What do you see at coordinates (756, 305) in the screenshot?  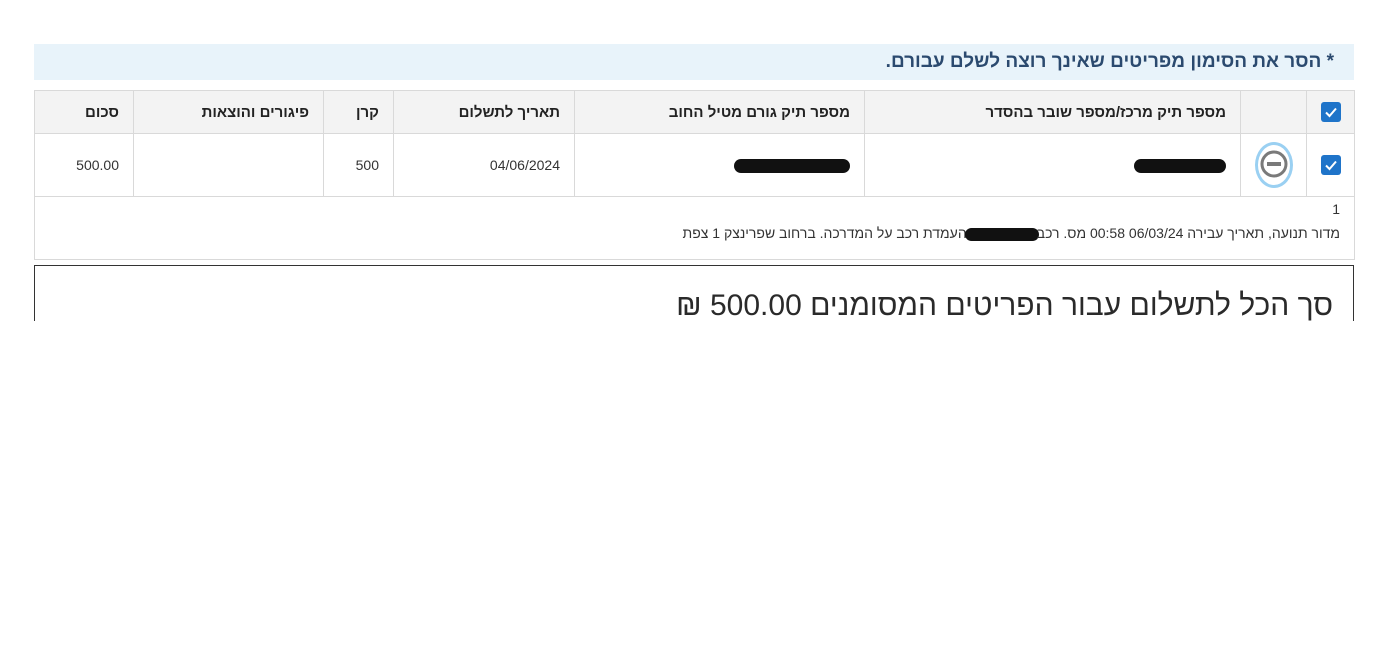 I see `total-amount: 500.00` at bounding box center [756, 305].